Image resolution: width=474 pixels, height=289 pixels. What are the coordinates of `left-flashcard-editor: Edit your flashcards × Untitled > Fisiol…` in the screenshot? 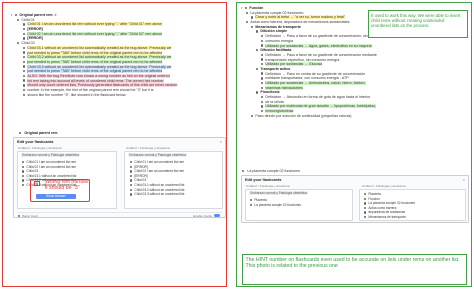 It's located at (119, 177).